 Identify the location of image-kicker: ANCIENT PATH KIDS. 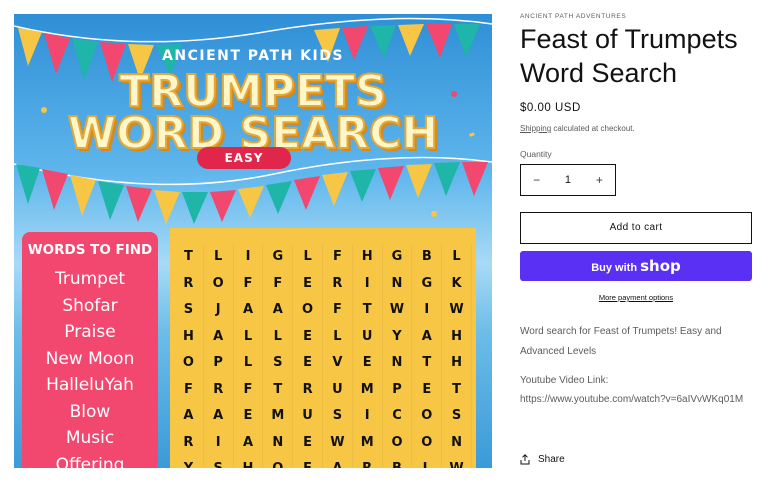
(253, 56).